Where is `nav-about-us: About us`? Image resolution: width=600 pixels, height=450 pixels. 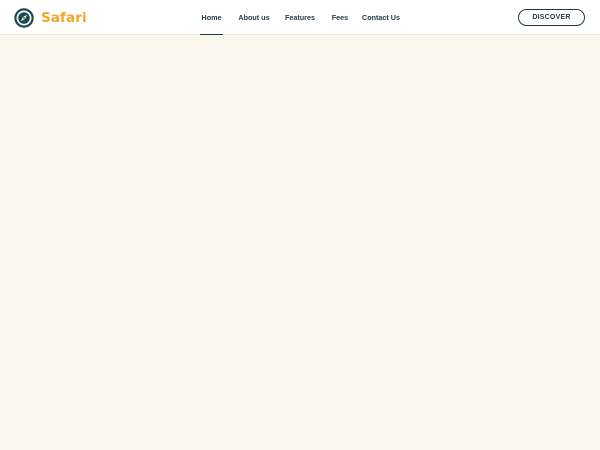
nav-about-us: About us is located at coordinates (254, 17).